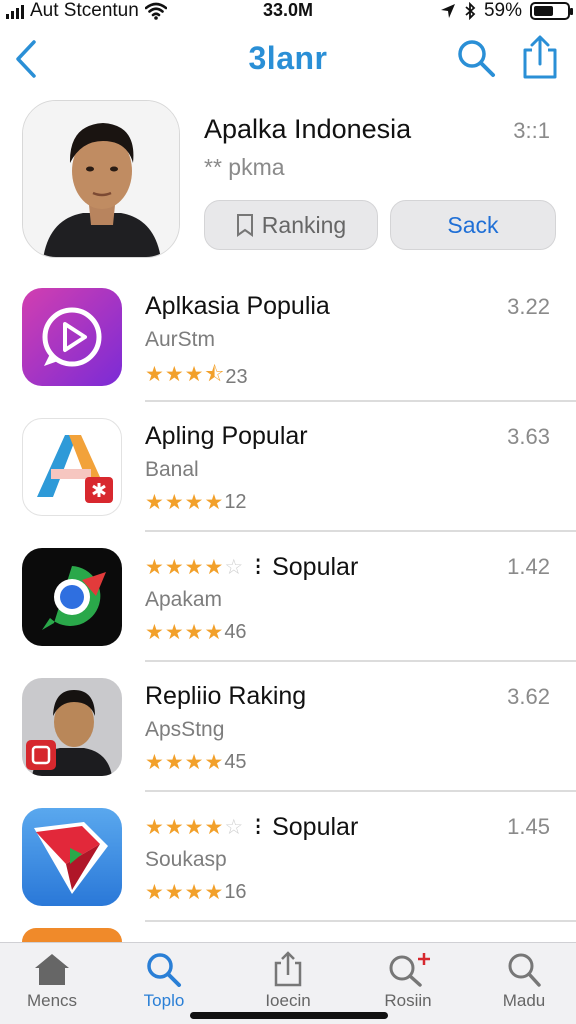 This screenshot has height=1024, width=576. I want to click on sack-label: Sack, so click(473, 224).